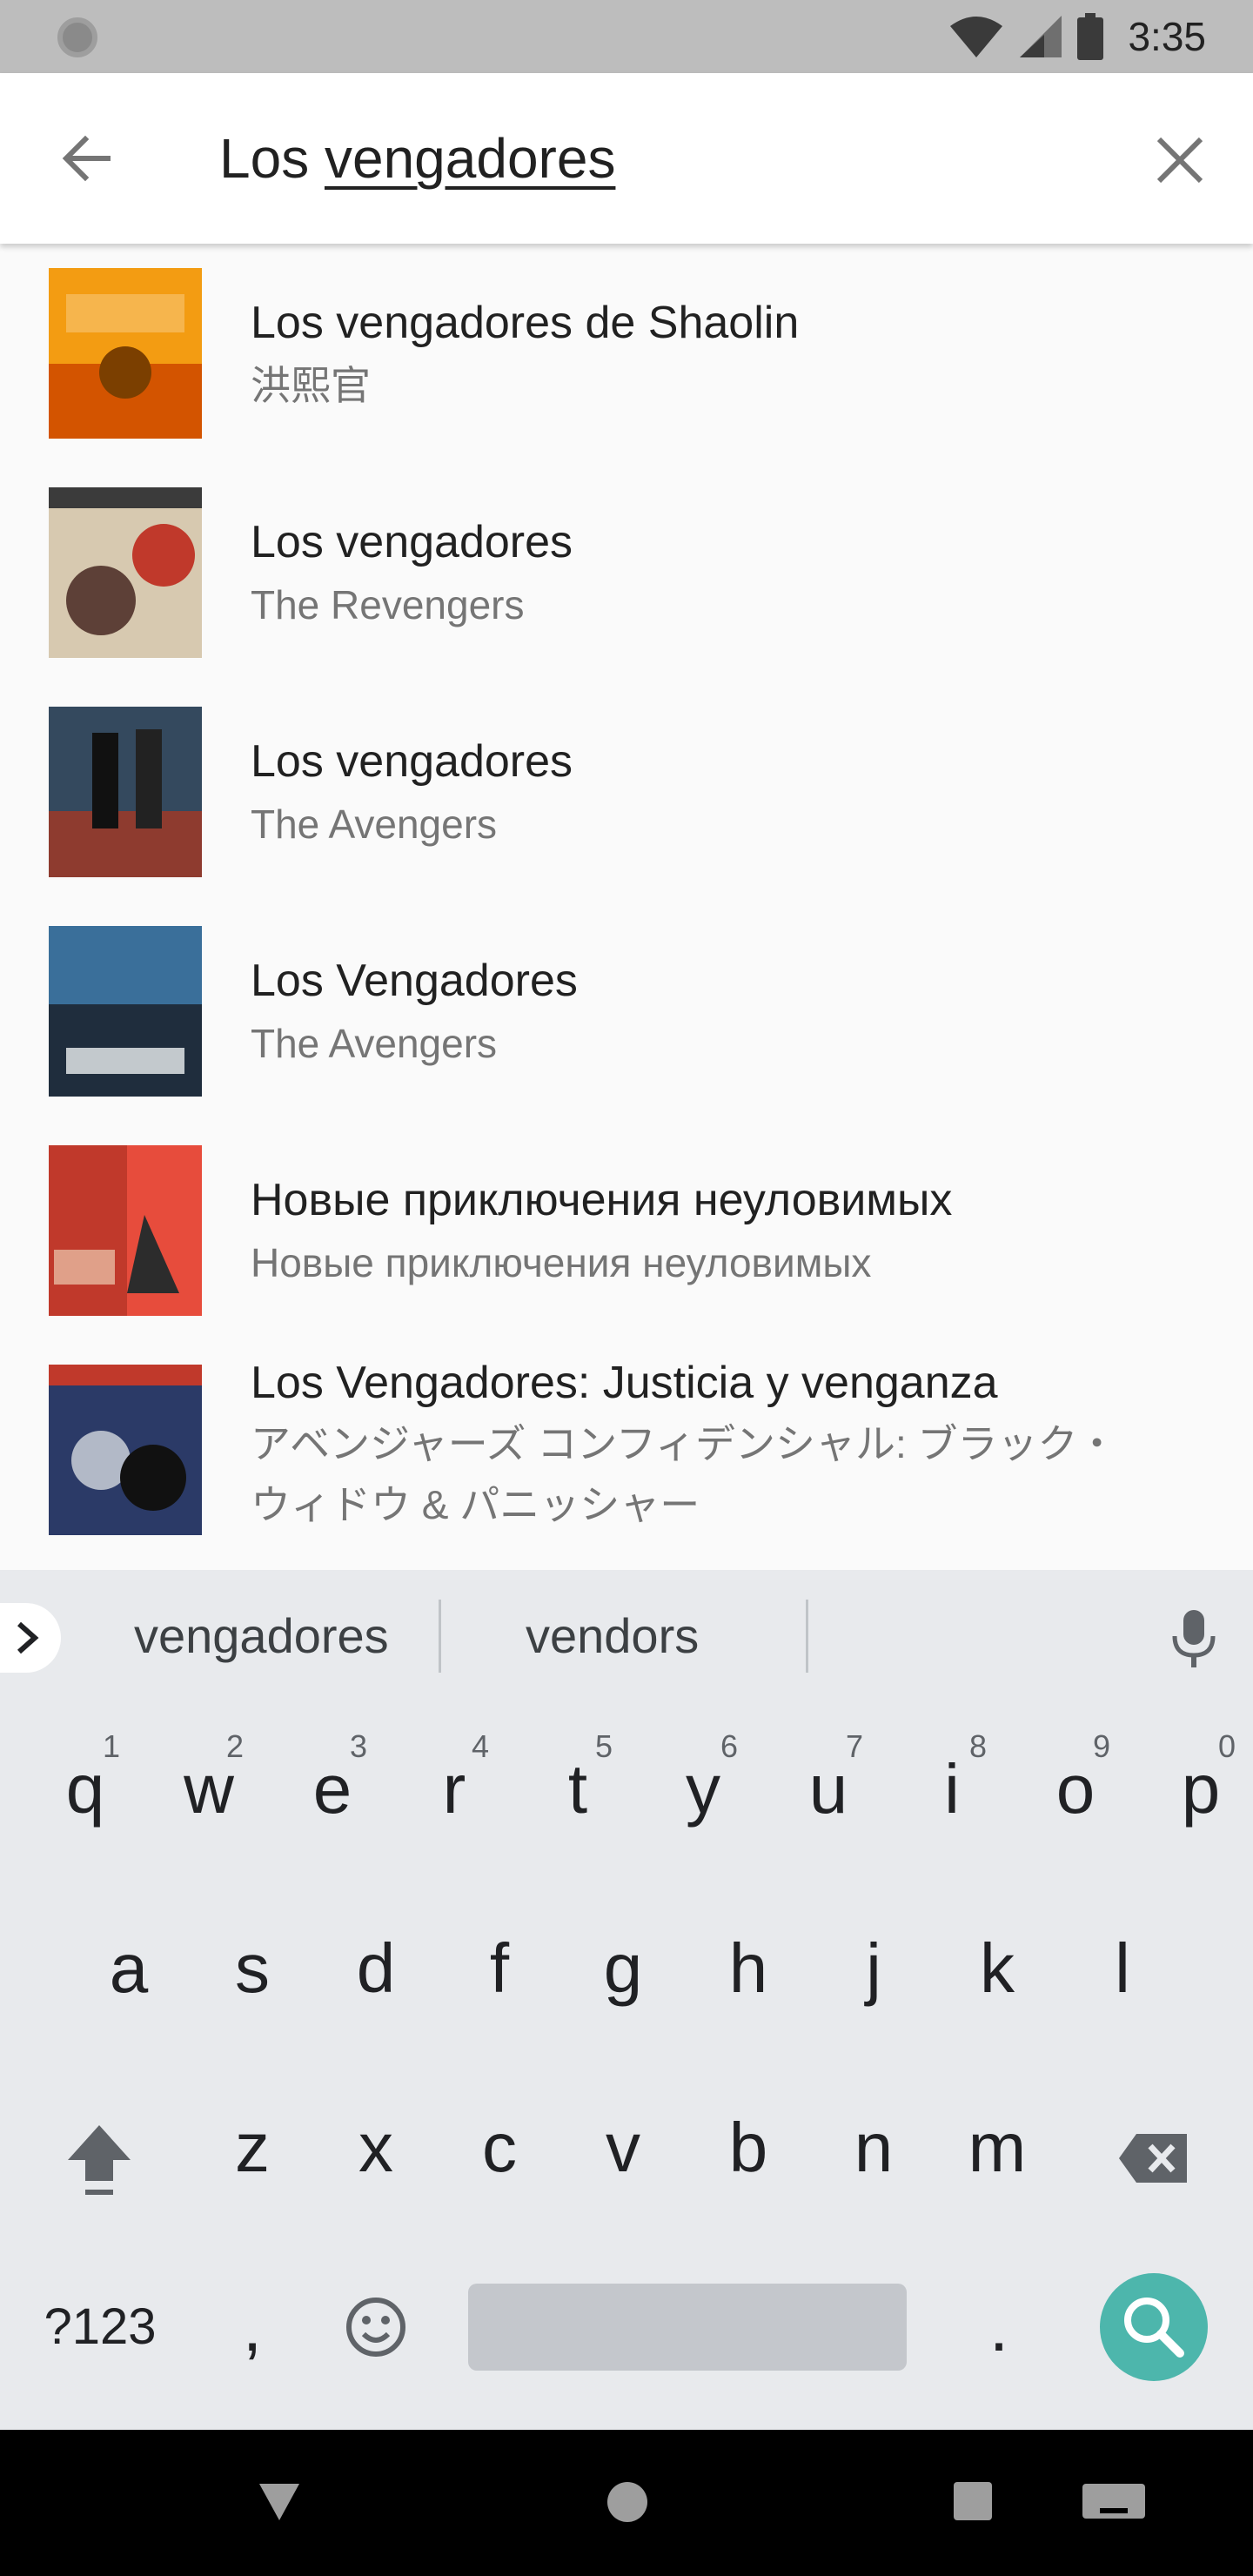 The image size is (1253, 2576). What do you see at coordinates (1179, 160) in the screenshot?
I see `clear-icon` at bounding box center [1179, 160].